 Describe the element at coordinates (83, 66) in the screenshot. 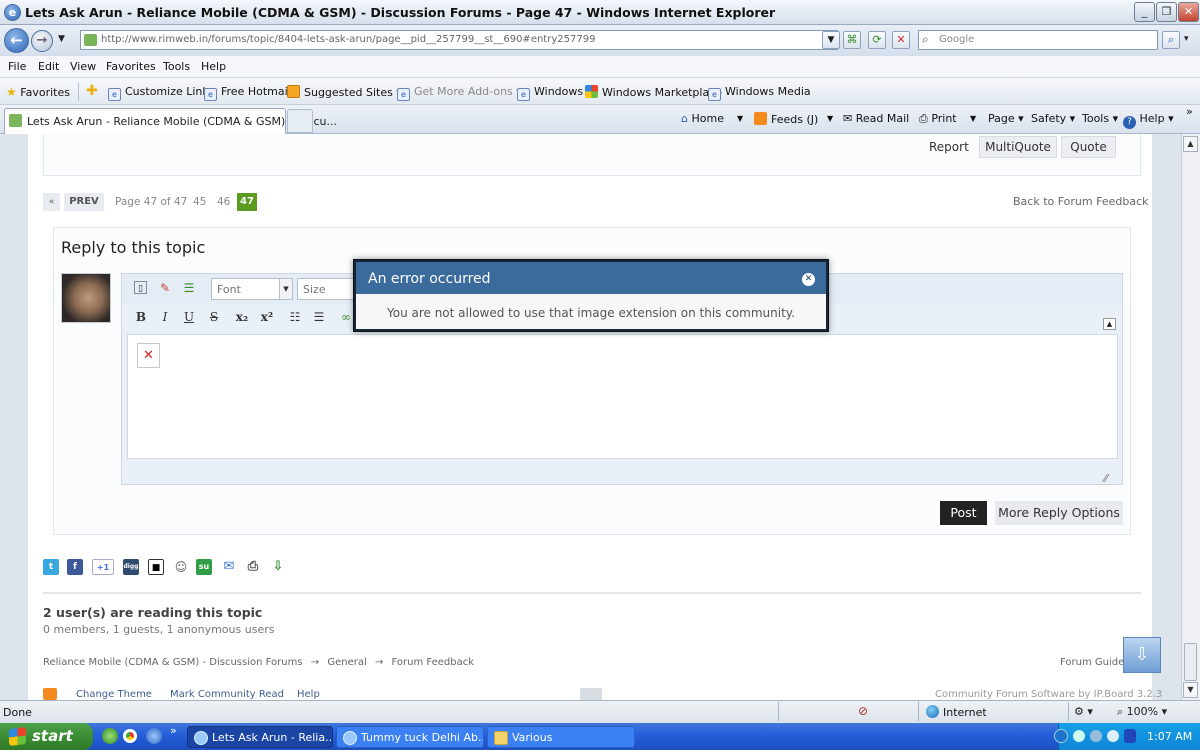

I see `menu-view: View` at that location.